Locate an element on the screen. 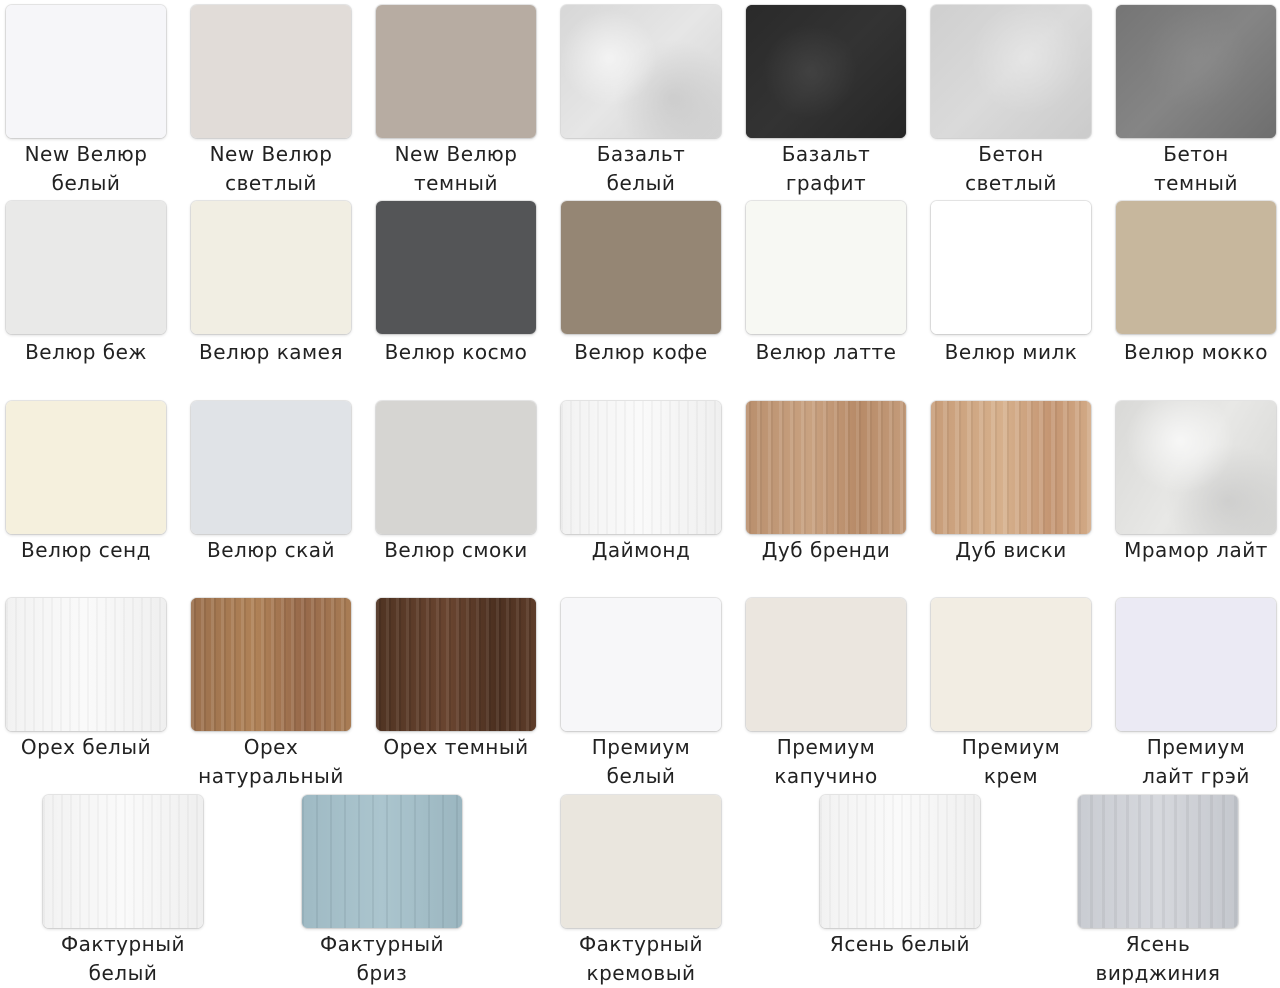 The height and width of the screenshot is (988, 1280). swatch-label: Велюр космо is located at coordinates (456, 352).